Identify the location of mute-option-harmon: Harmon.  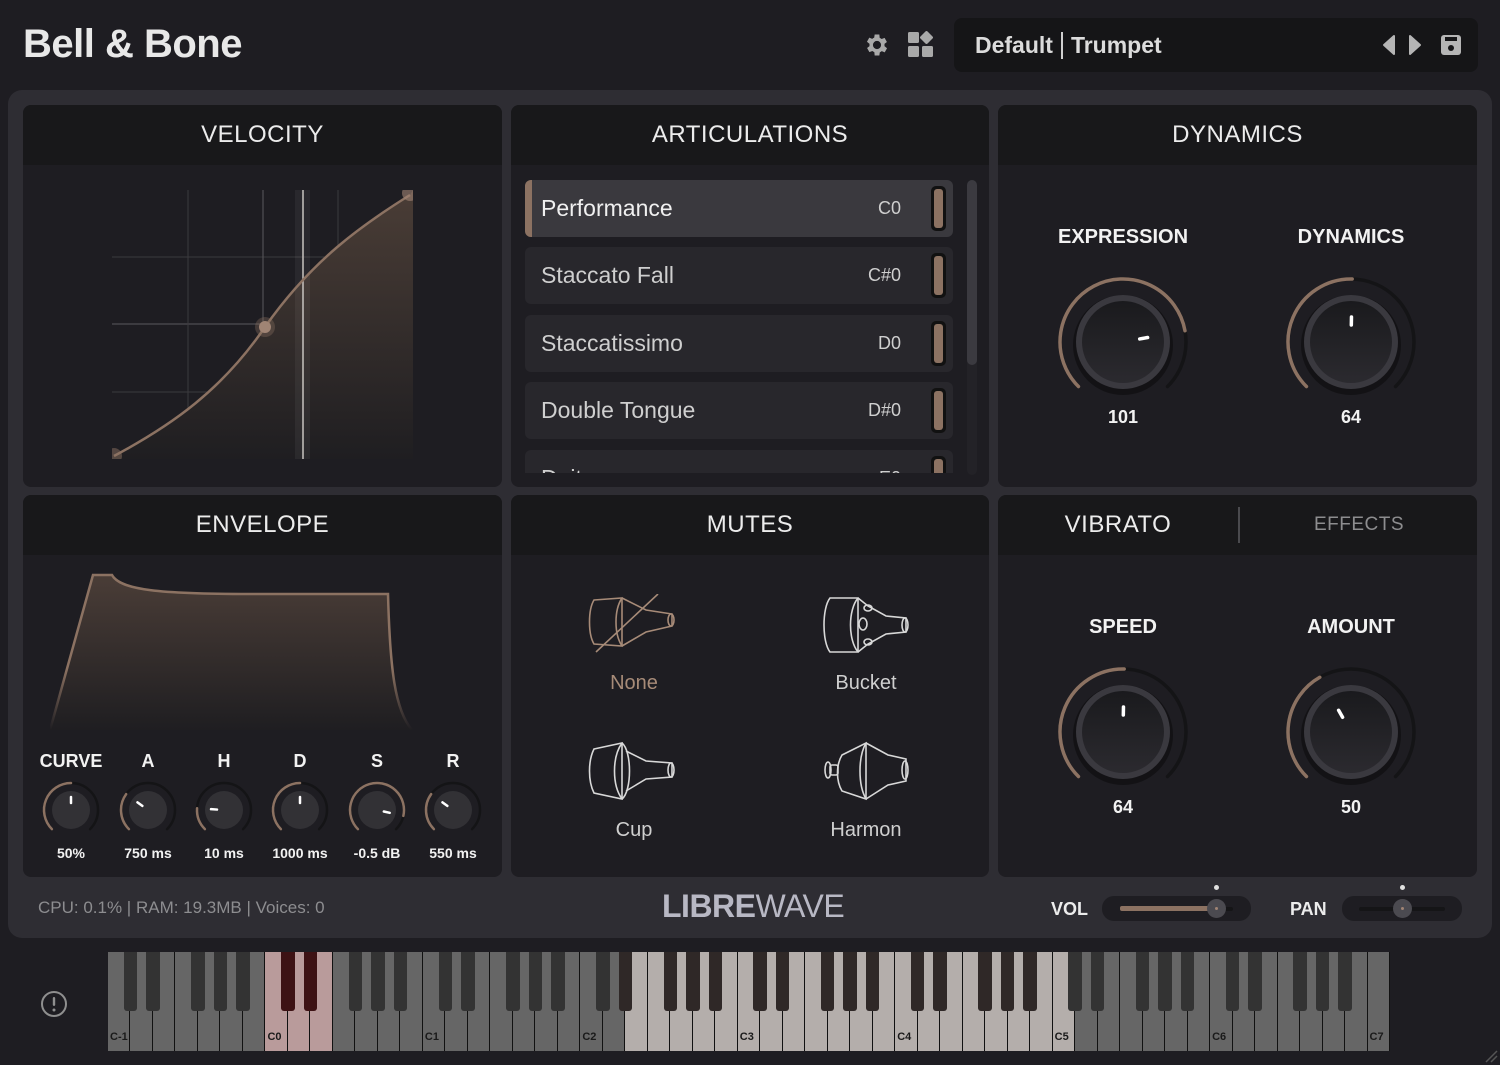
(866, 806).